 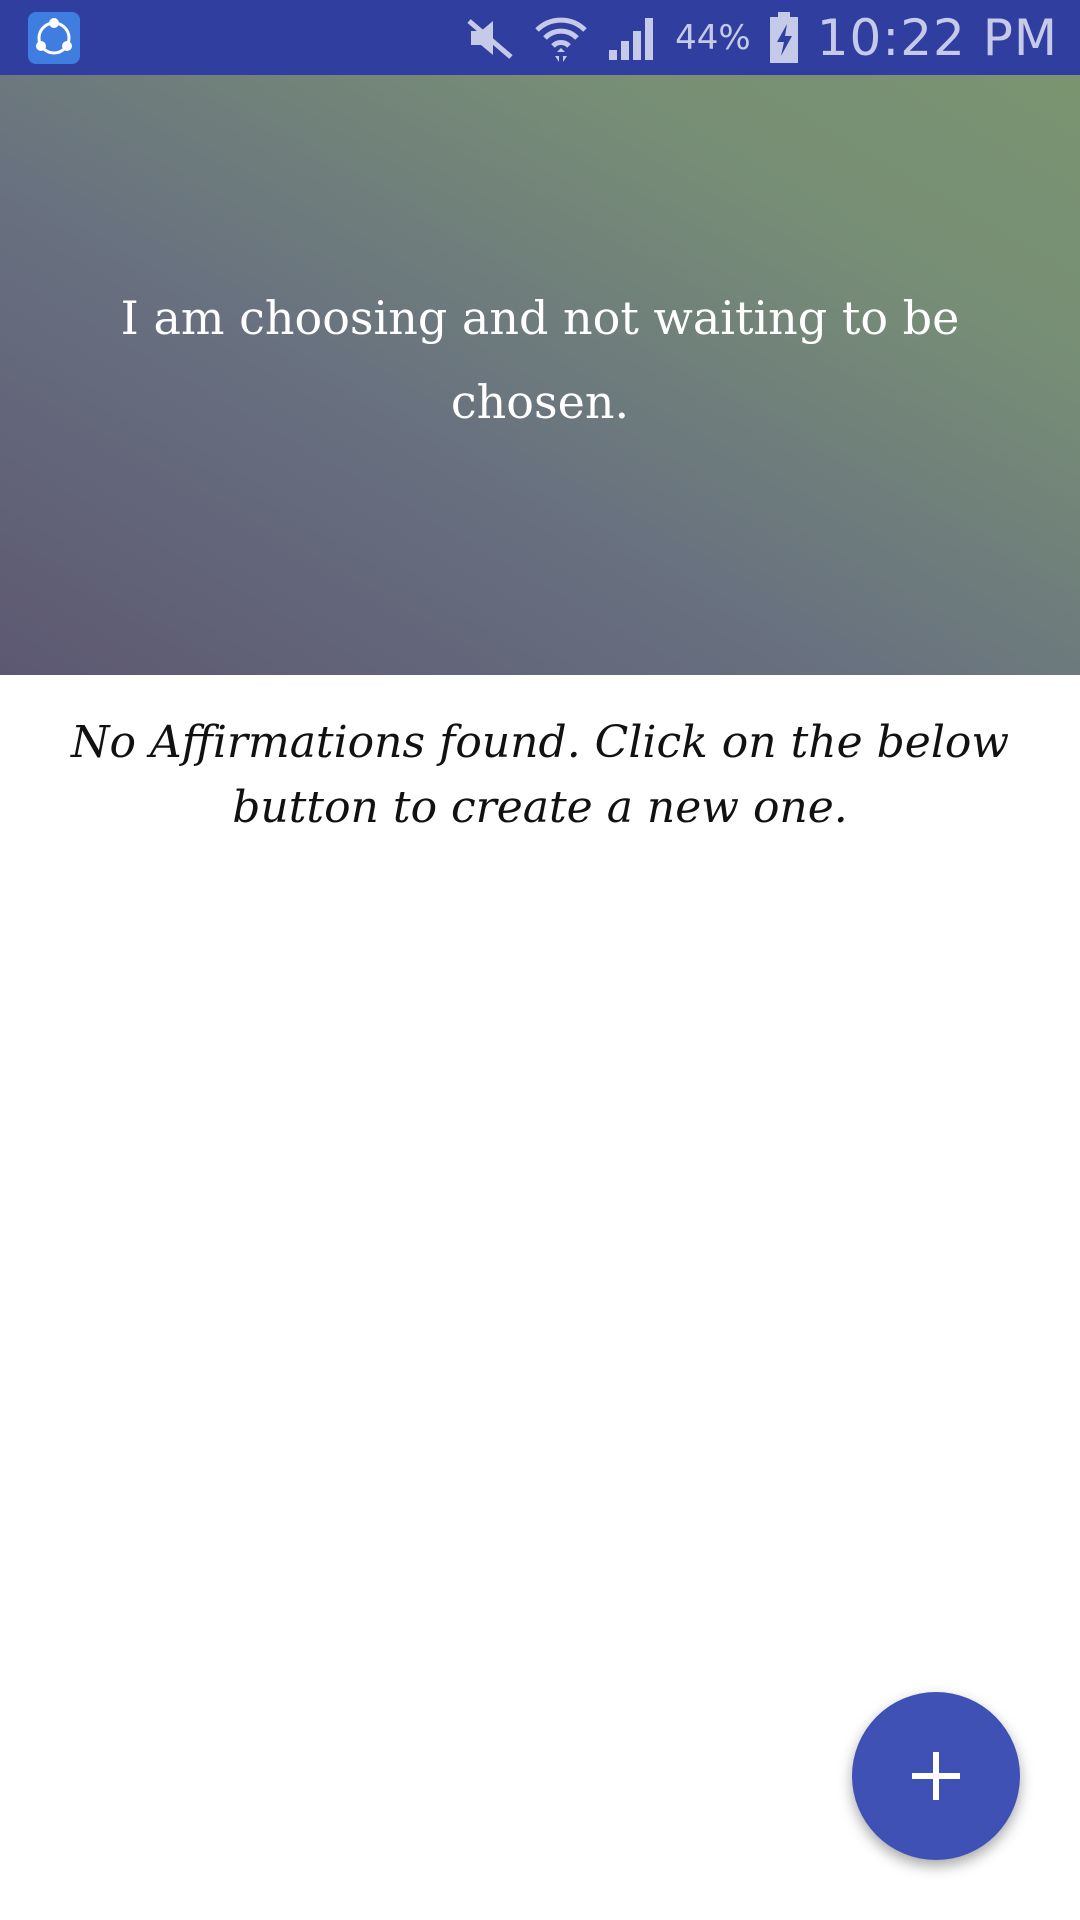 I want to click on shareit-app-icon, so click(x=54, y=38).